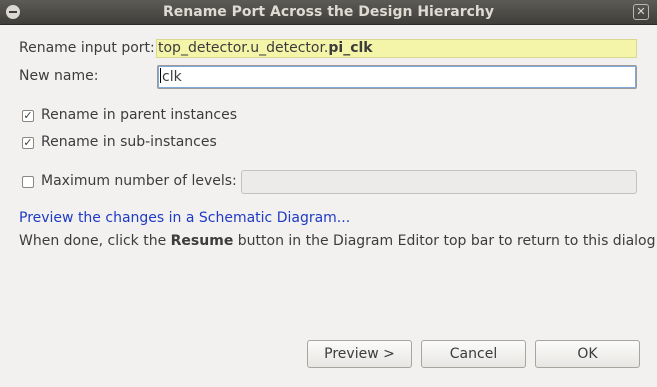  What do you see at coordinates (28, 143) in the screenshot?
I see `rename-sub-checkbox: ✓` at bounding box center [28, 143].